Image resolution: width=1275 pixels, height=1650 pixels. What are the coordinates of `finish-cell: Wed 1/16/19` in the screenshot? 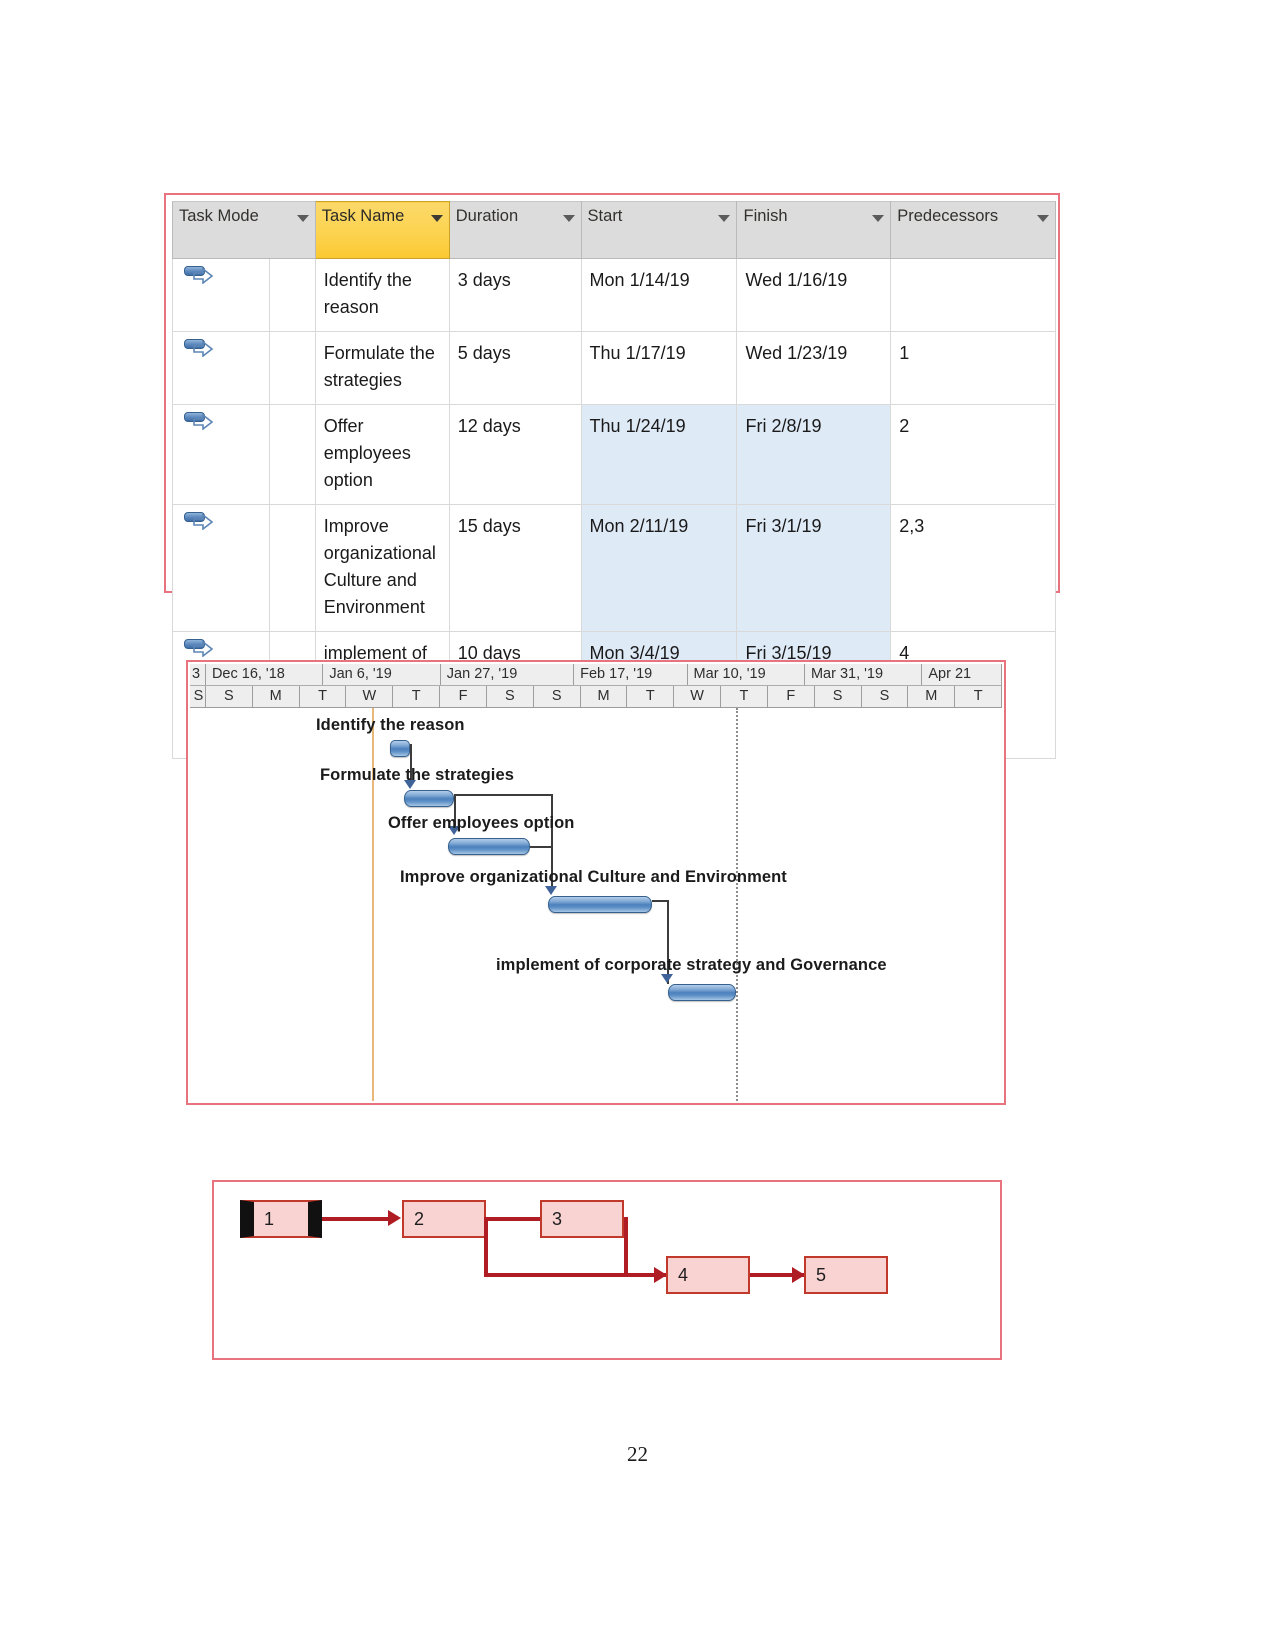 It's located at (814, 295).